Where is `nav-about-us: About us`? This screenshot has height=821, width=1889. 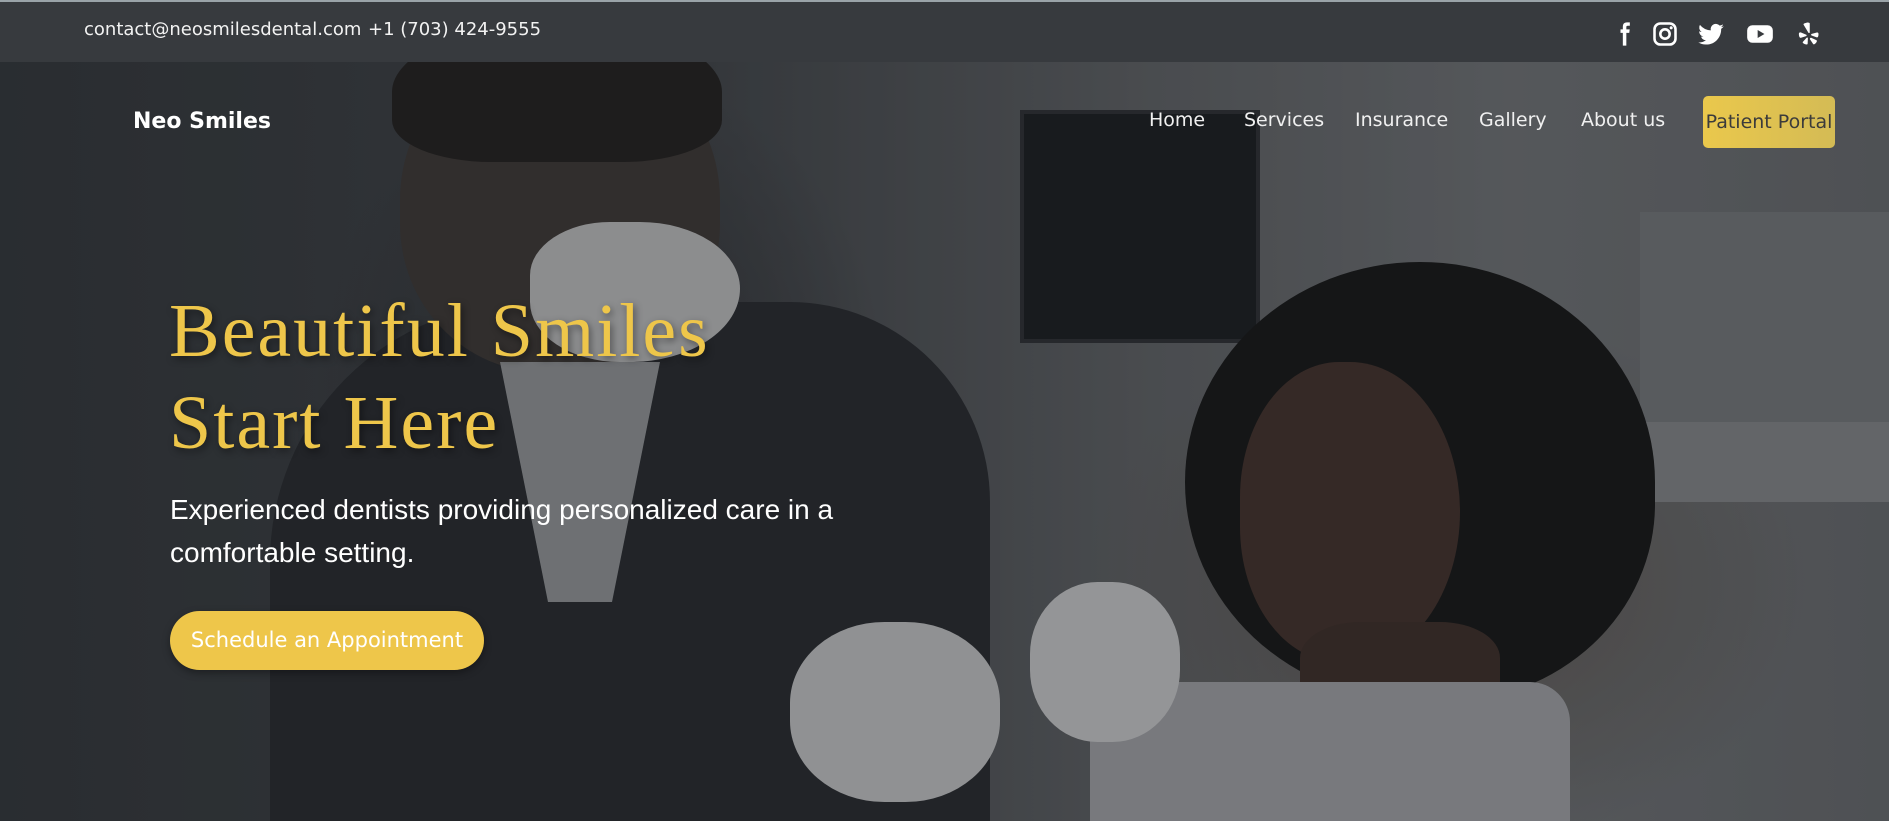 nav-about-us: About us is located at coordinates (1623, 120).